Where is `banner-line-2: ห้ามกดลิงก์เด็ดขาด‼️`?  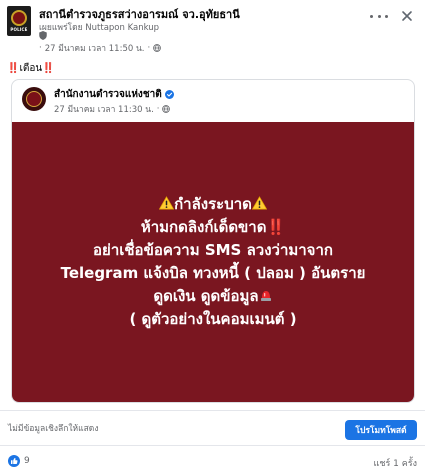 banner-line-2: ห้ามกดลิงก์เด็ดขาด‼️ is located at coordinates (213, 227).